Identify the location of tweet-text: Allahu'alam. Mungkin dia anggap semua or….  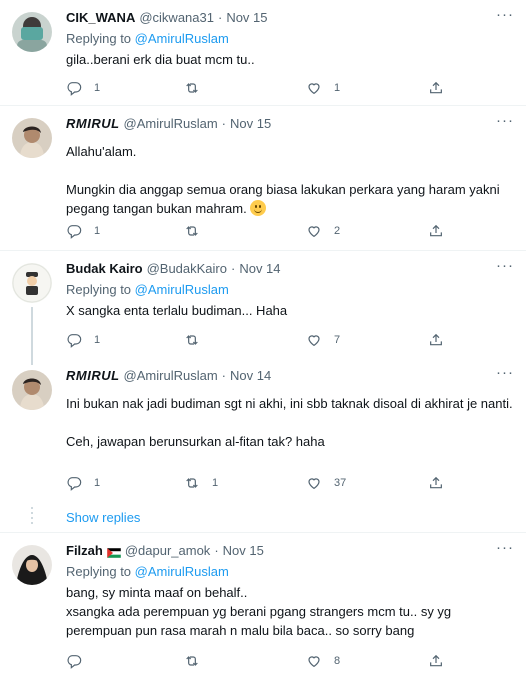
(283, 180).